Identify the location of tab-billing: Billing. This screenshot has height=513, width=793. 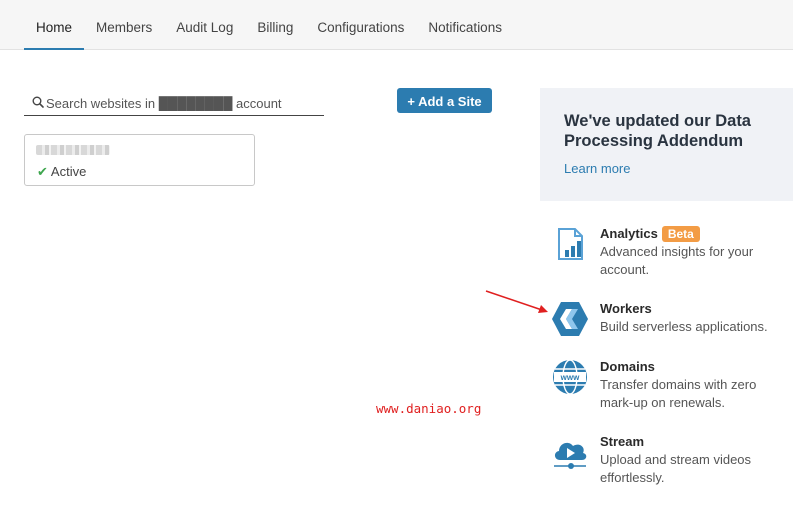
(275, 25).